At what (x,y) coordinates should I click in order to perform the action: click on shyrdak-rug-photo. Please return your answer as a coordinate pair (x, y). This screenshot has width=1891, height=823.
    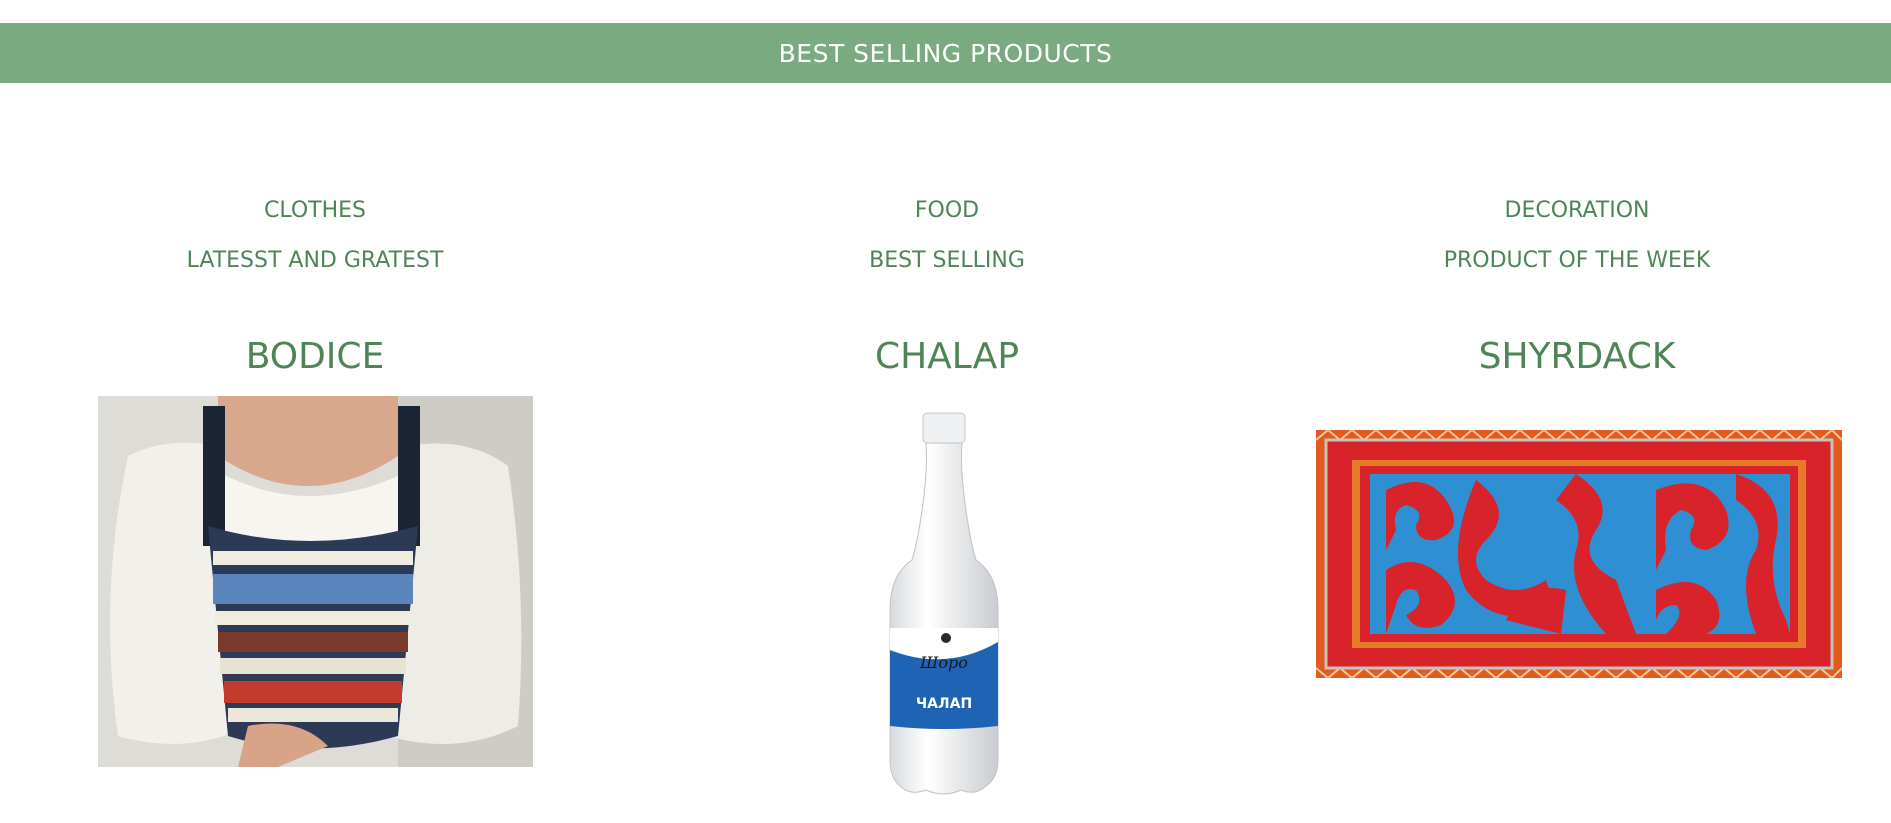
    Looking at the image, I should click on (1579, 554).